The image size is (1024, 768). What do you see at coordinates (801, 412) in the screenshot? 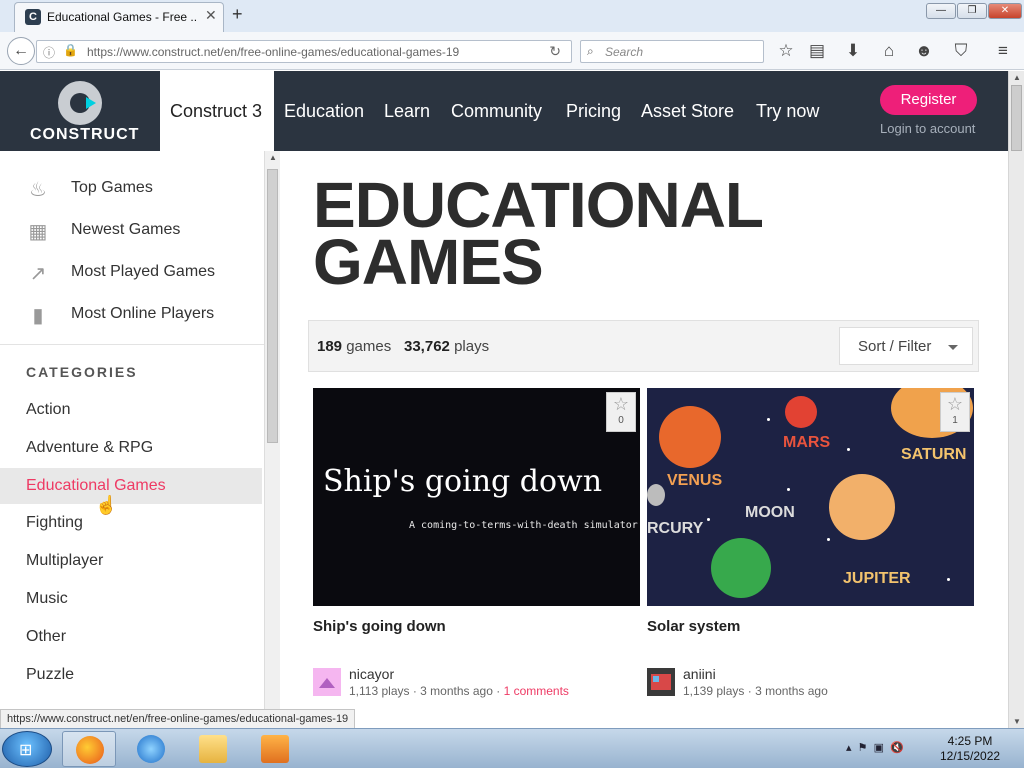
I see `mars-planet` at bounding box center [801, 412].